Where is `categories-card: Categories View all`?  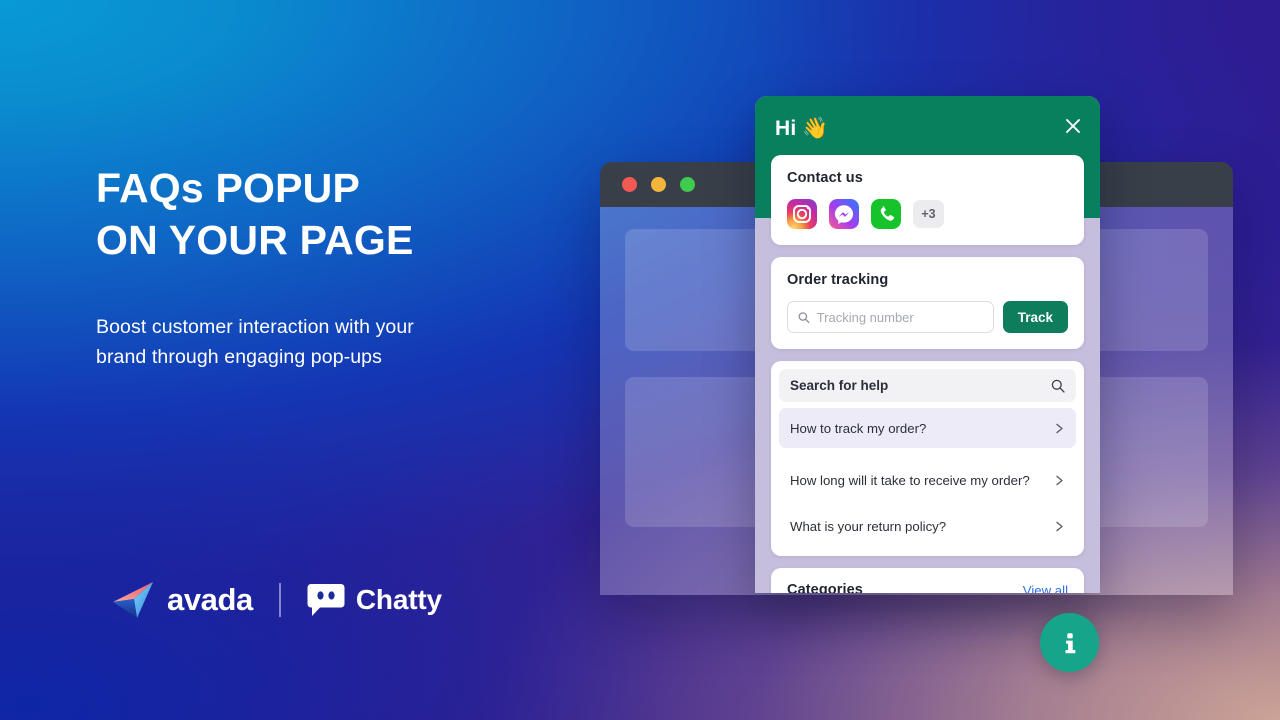 categories-card: Categories View all is located at coordinates (927, 580).